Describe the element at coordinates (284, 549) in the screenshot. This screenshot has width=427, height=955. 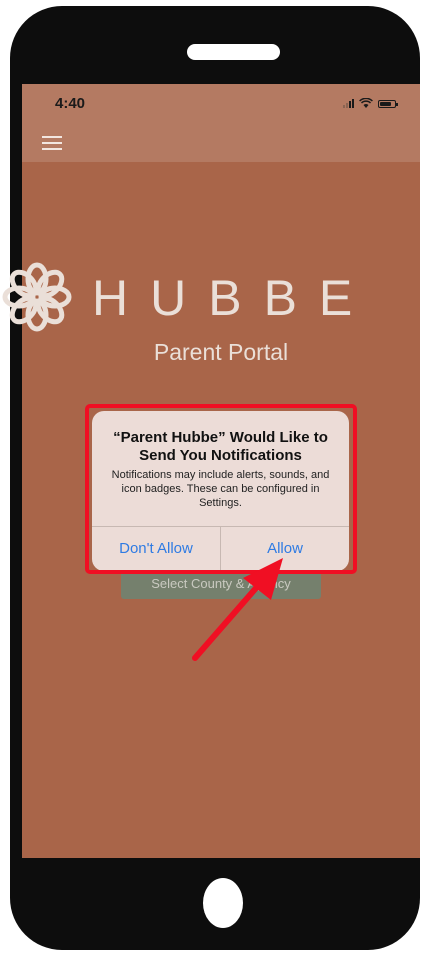
I see `allow-button: Allow` at that location.